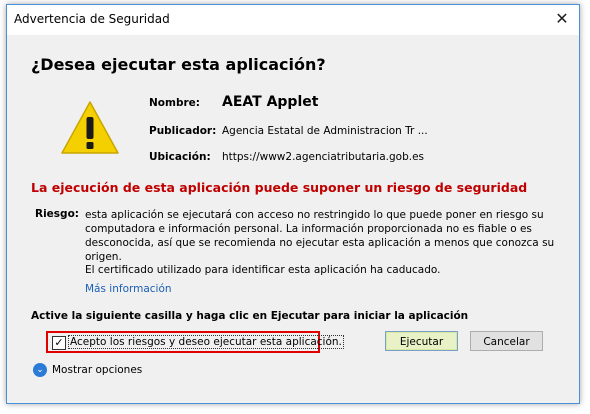 Image resolution: width=590 pixels, height=414 pixels. Describe the element at coordinates (59, 343) in the screenshot. I see `accept-risks-checkbox: ✓` at that location.